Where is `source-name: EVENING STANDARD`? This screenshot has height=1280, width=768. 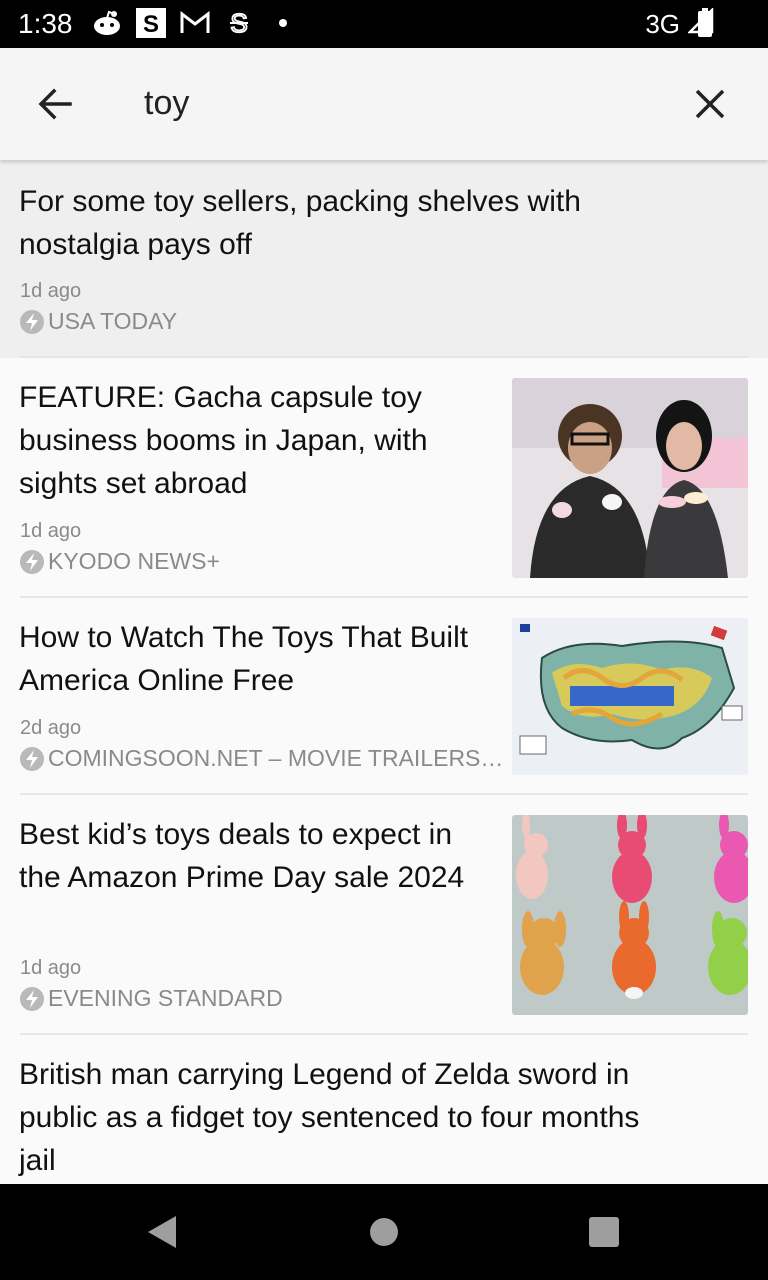
source-name: EVENING STANDARD is located at coordinates (165, 998).